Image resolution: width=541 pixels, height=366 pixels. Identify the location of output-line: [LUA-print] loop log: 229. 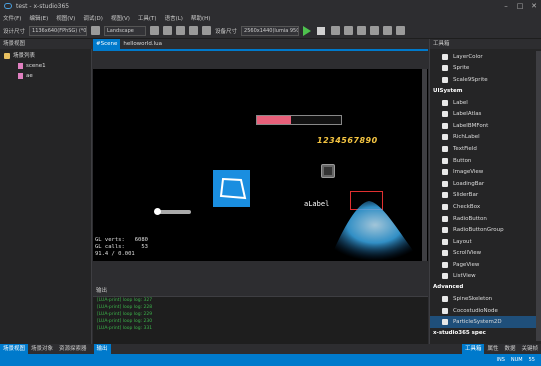
(125, 314).